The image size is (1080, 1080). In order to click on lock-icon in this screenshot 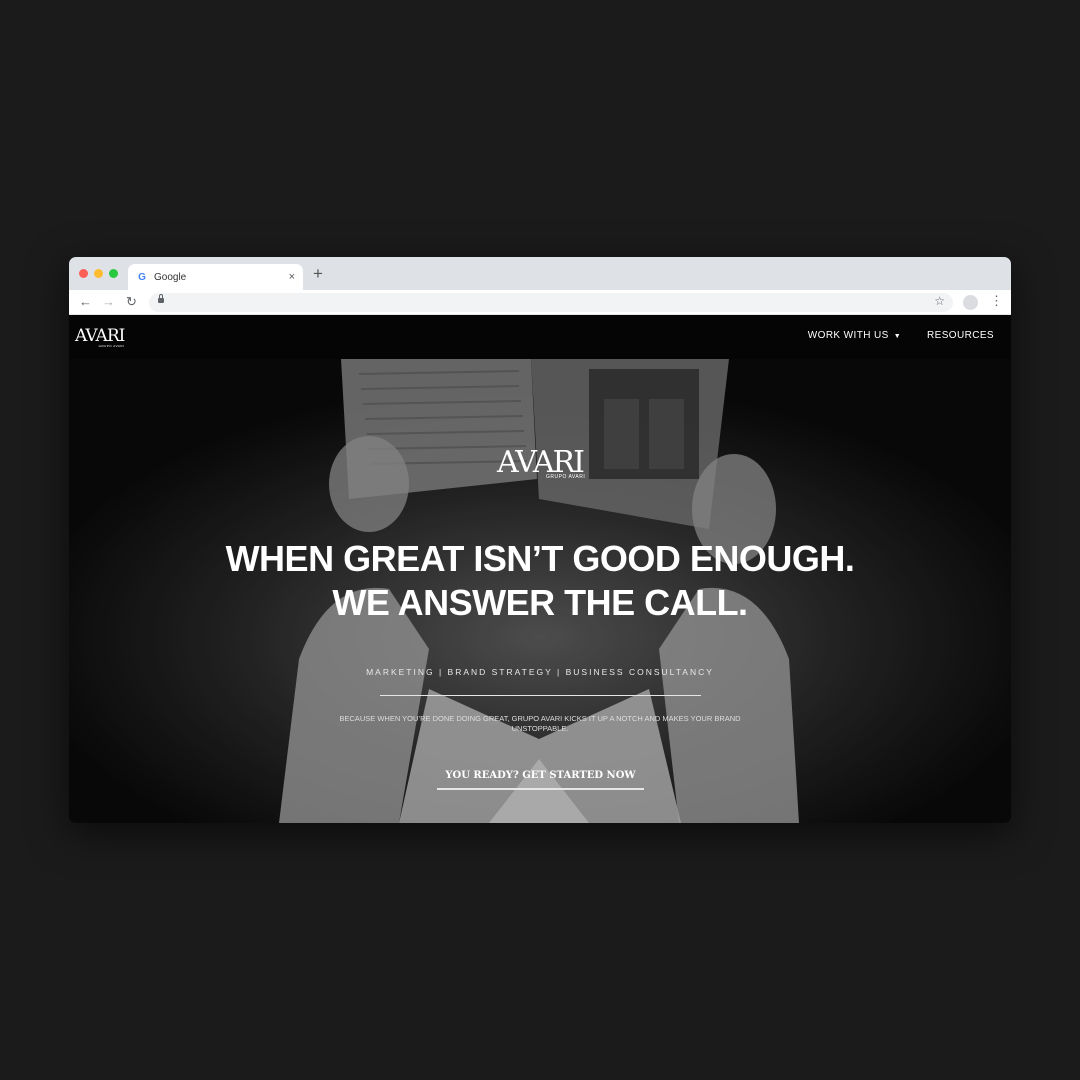, I will do `click(161, 298)`.